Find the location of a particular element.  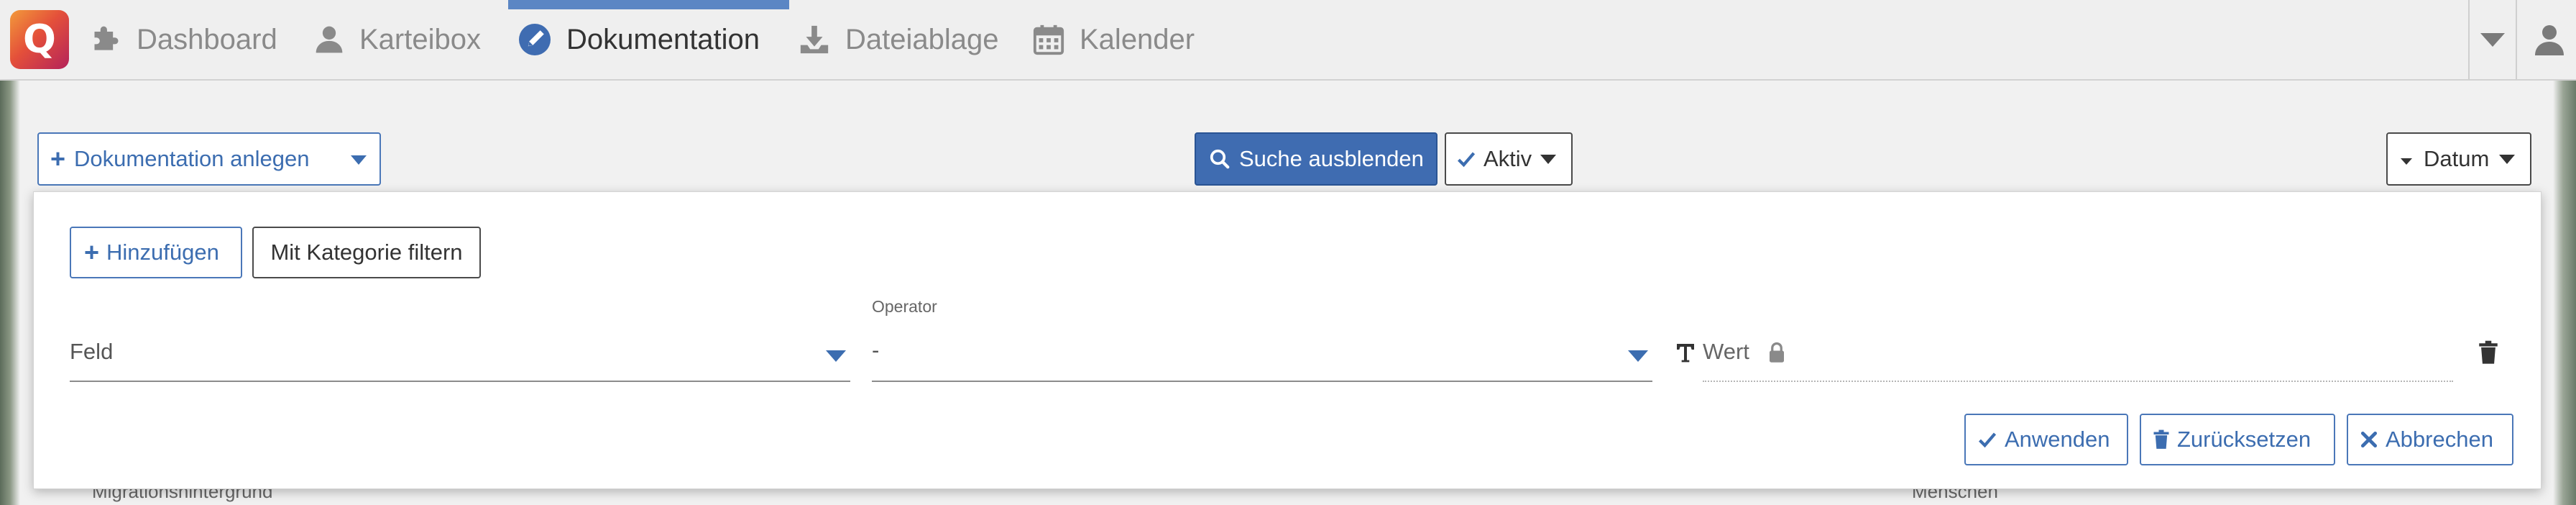

sort-icon is located at coordinates (2406, 161).